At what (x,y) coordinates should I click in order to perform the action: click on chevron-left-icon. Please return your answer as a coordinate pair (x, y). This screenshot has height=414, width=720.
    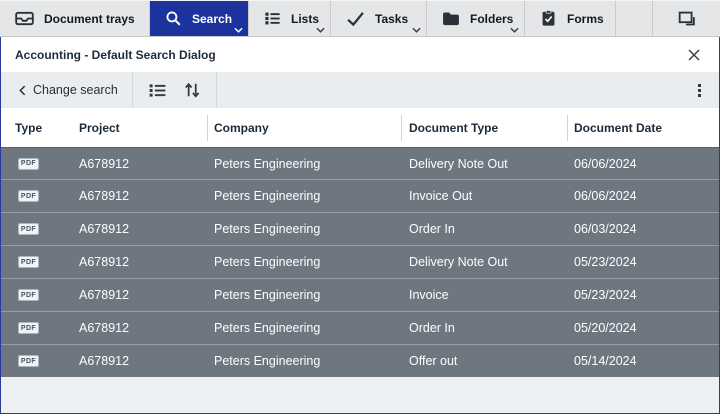
    Looking at the image, I should click on (22, 90).